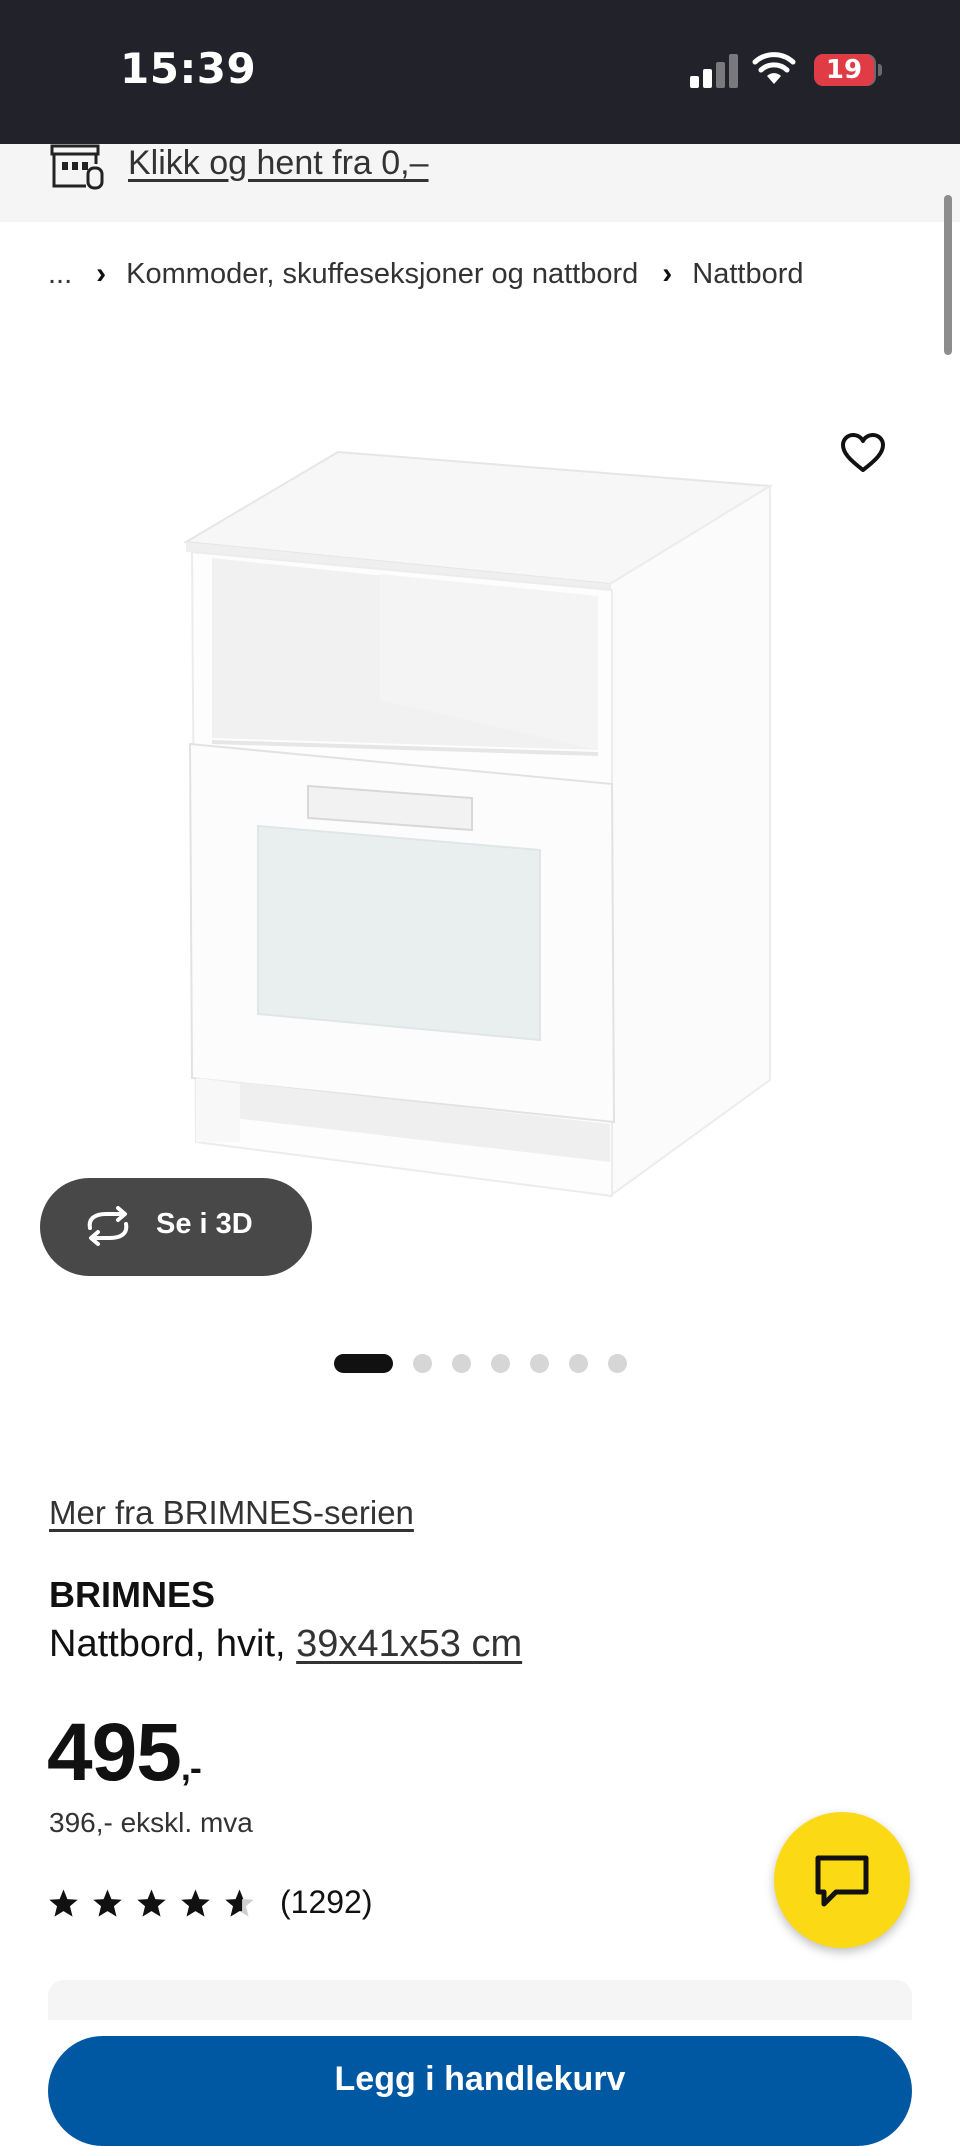 This screenshot has height=2146, width=960. I want to click on carousel-dot-active, so click(363, 1363).